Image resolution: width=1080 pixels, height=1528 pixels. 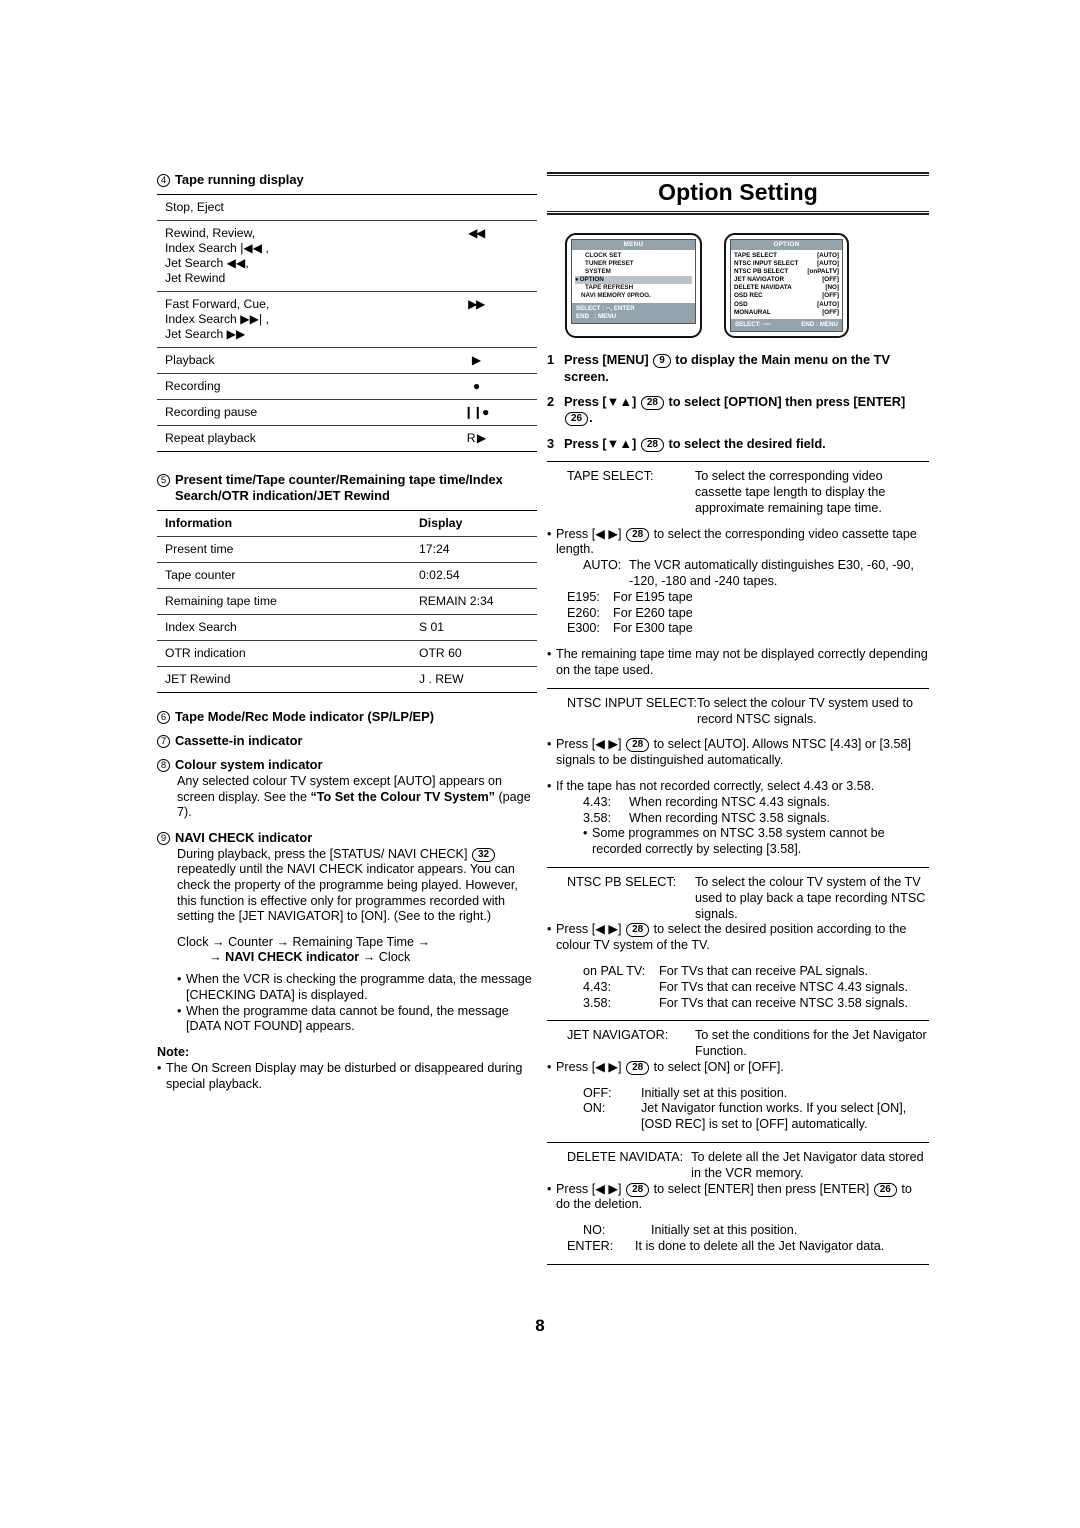 What do you see at coordinates (163, 741) in the screenshot?
I see `section-number-icon: 7` at bounding box center [163, 741].